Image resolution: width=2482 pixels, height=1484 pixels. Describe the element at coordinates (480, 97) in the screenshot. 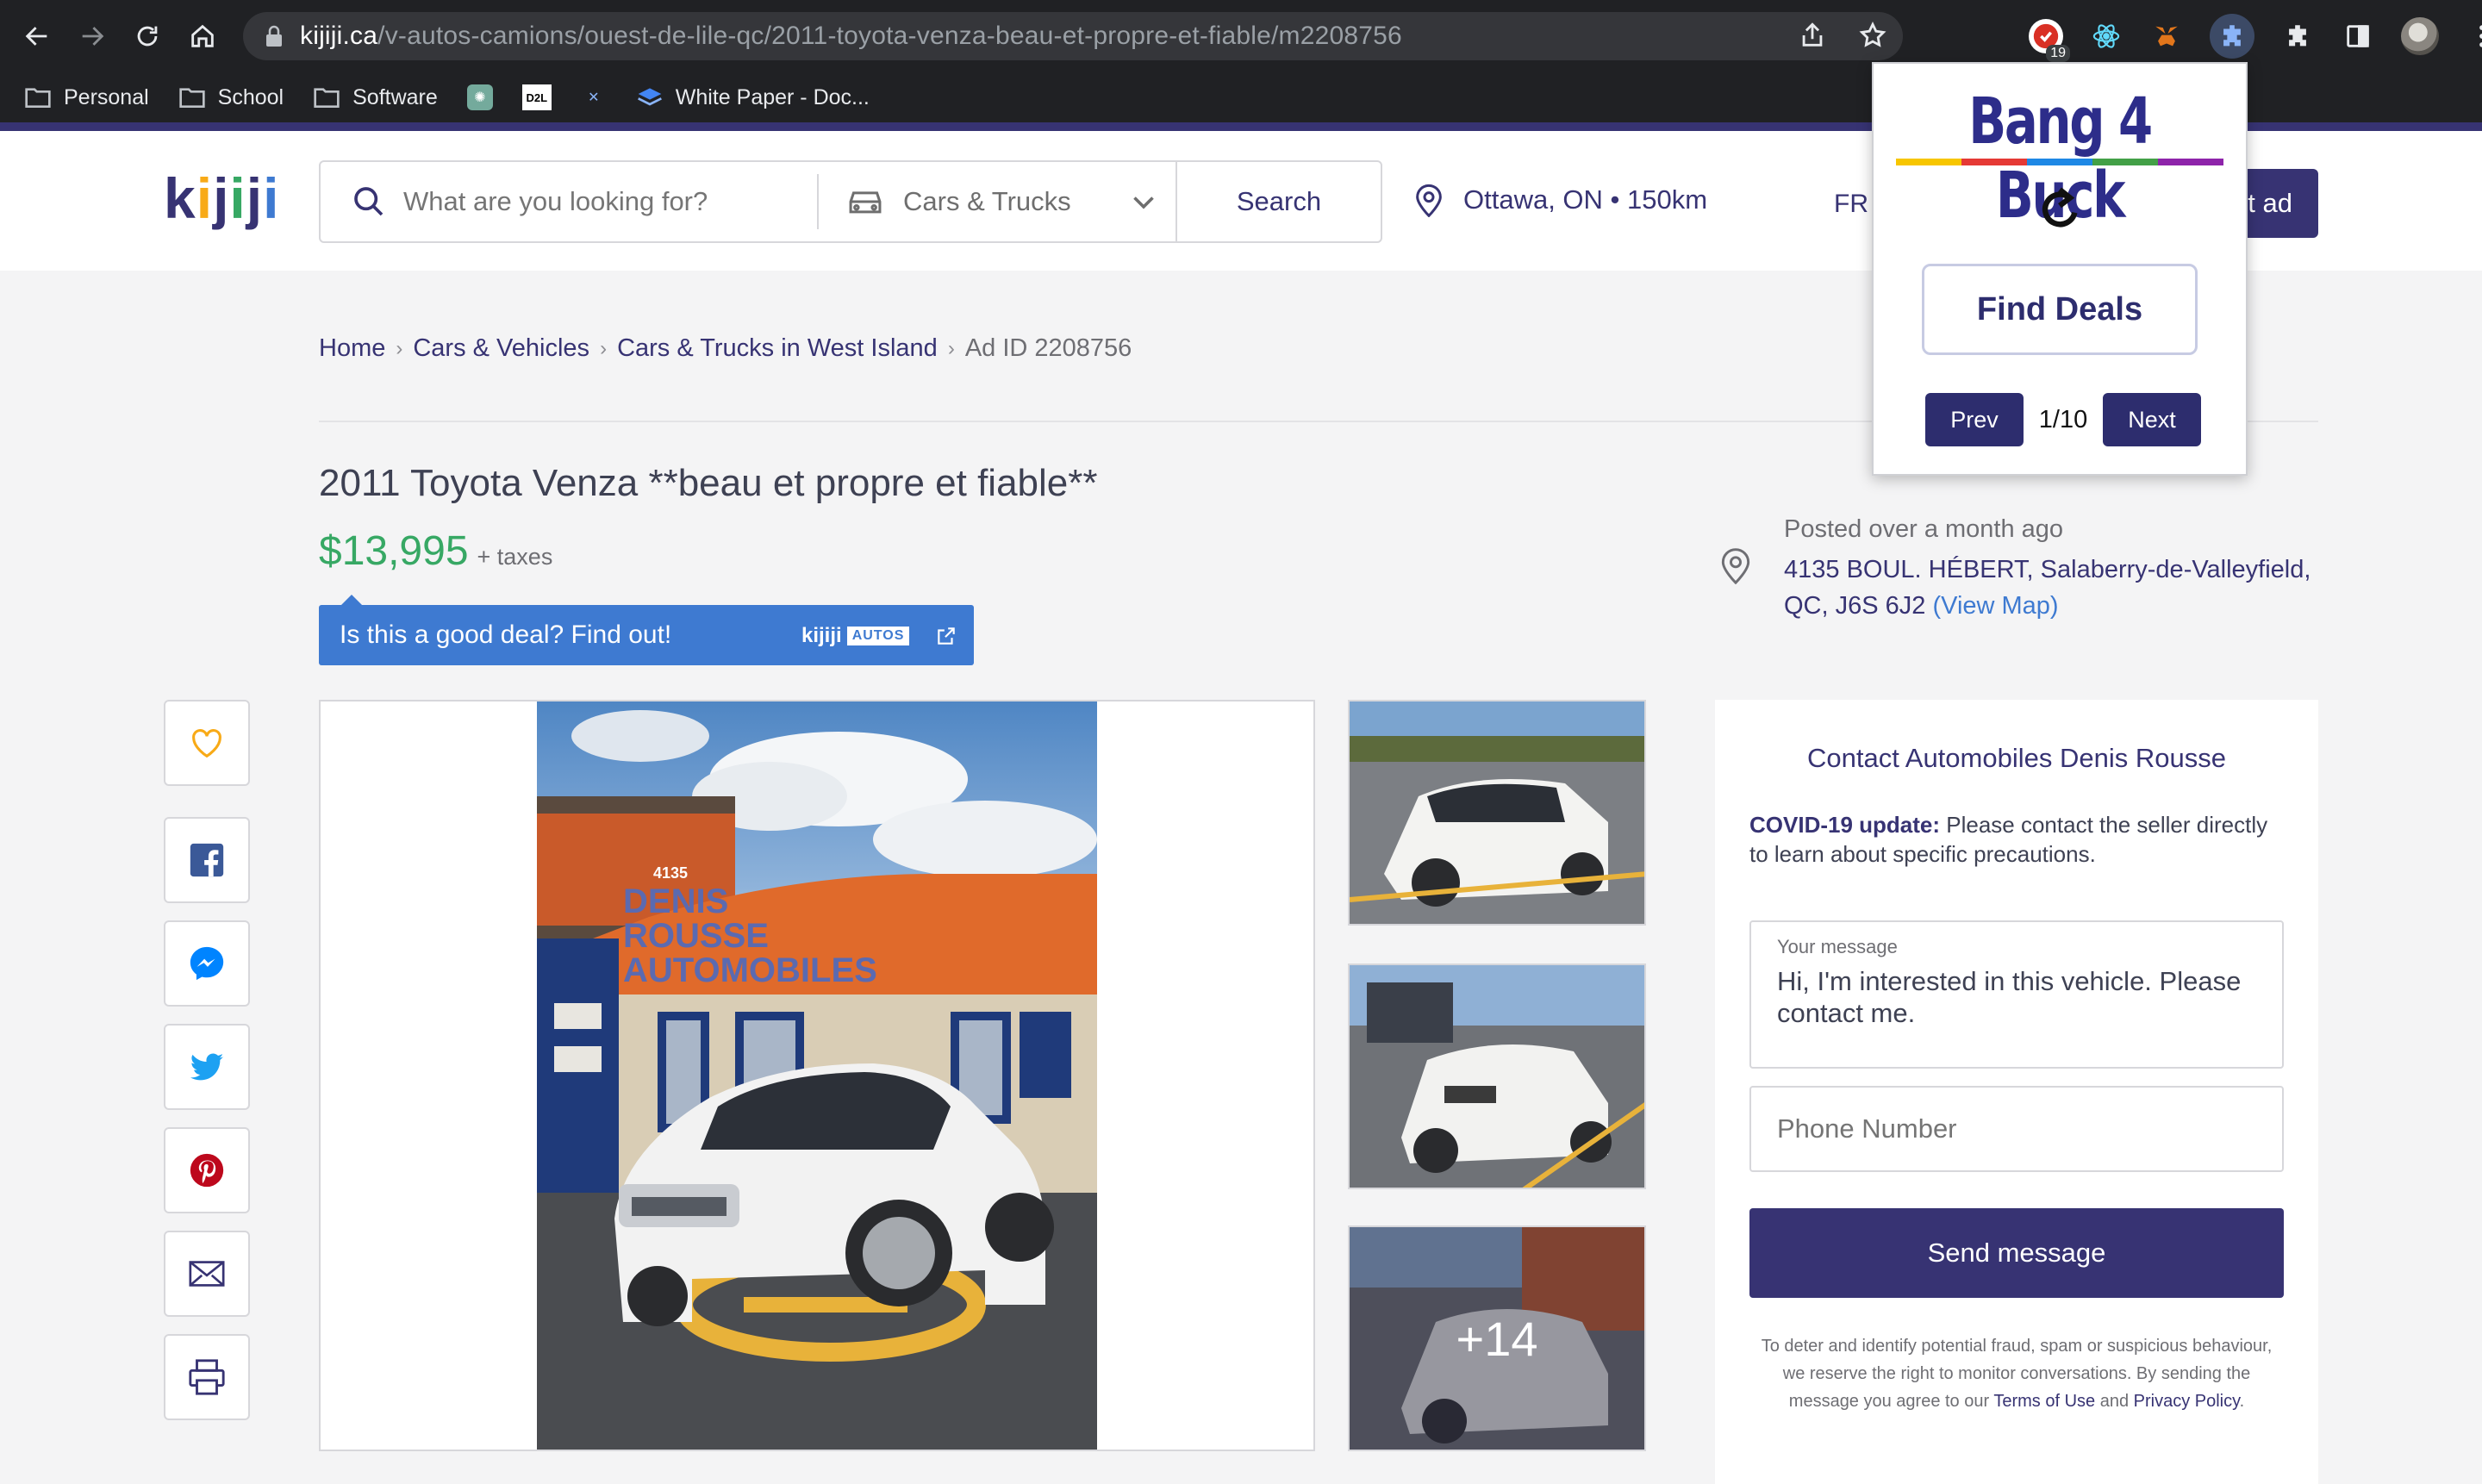

I see `bookmark-chatgpt: ✺` at that location.